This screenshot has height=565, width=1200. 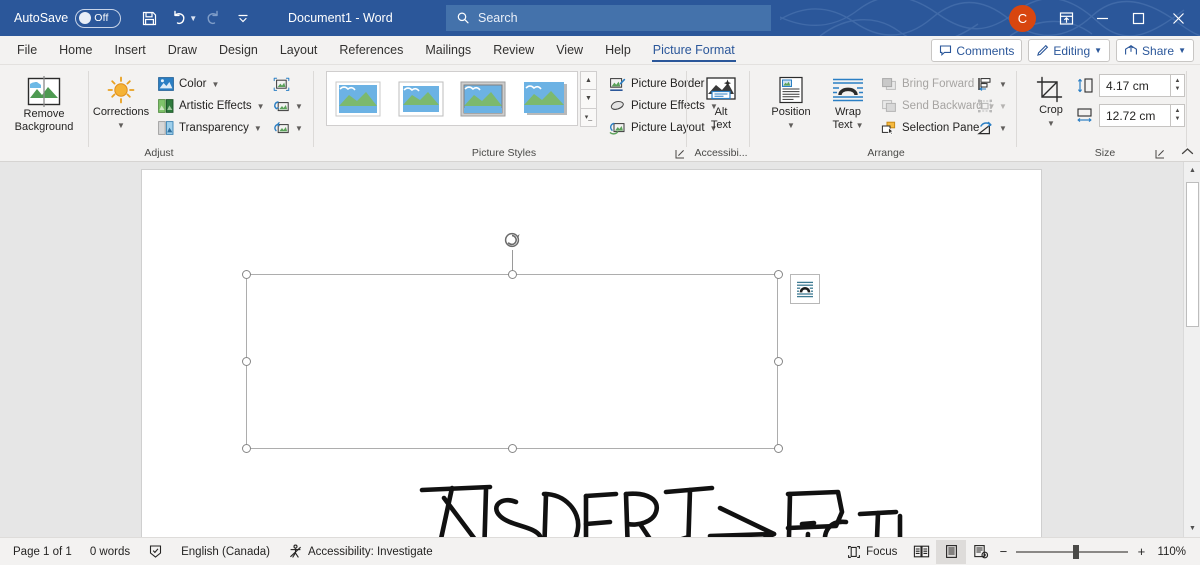 I want to click on picture-styles-dialog-launcher, so click(x=680, y=154).